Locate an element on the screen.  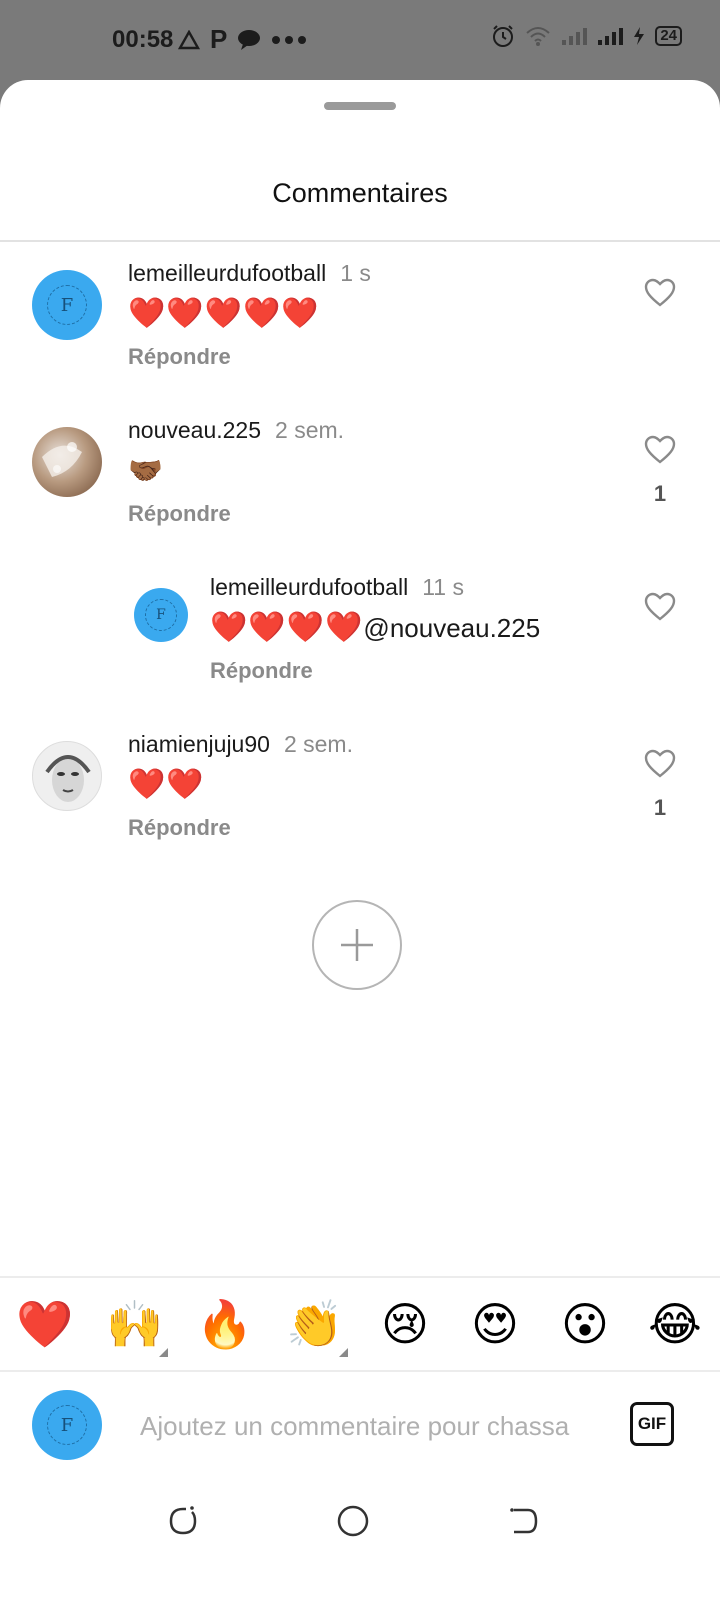
signal-icon-sim2 is located at coordinates (611, 36).